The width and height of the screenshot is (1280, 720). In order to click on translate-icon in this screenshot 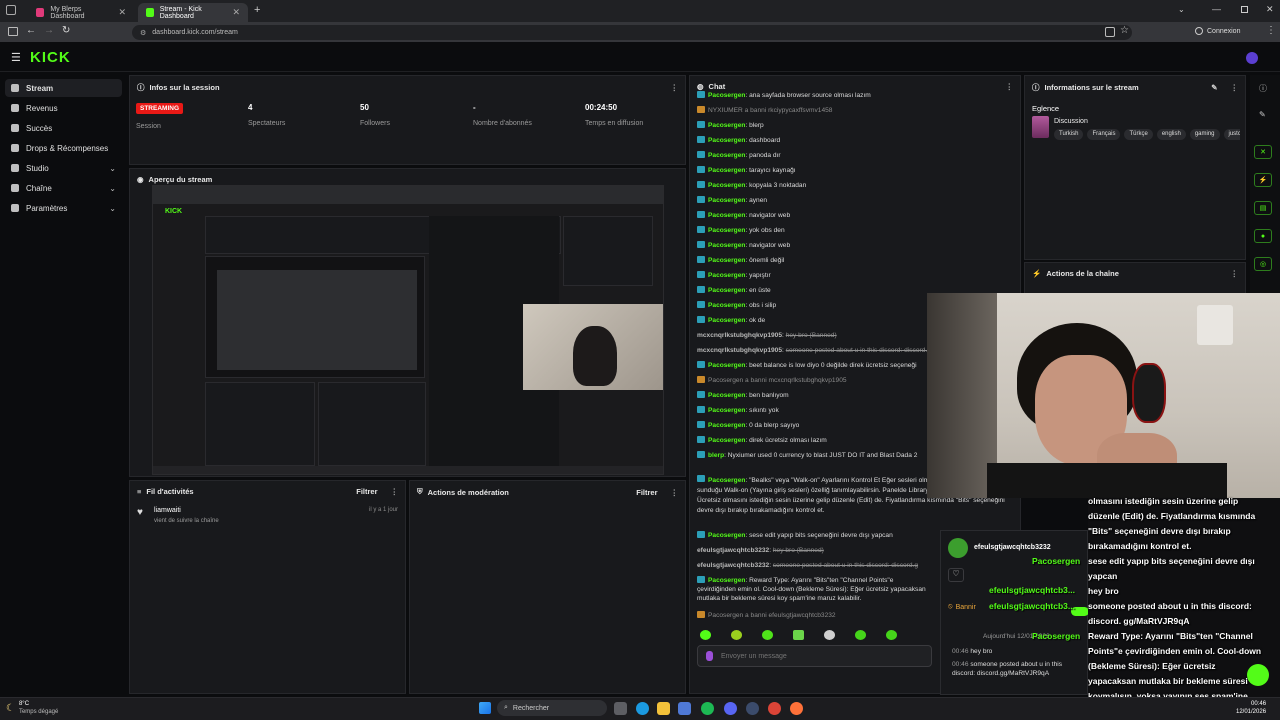, I will do `click(1110, 32)`.